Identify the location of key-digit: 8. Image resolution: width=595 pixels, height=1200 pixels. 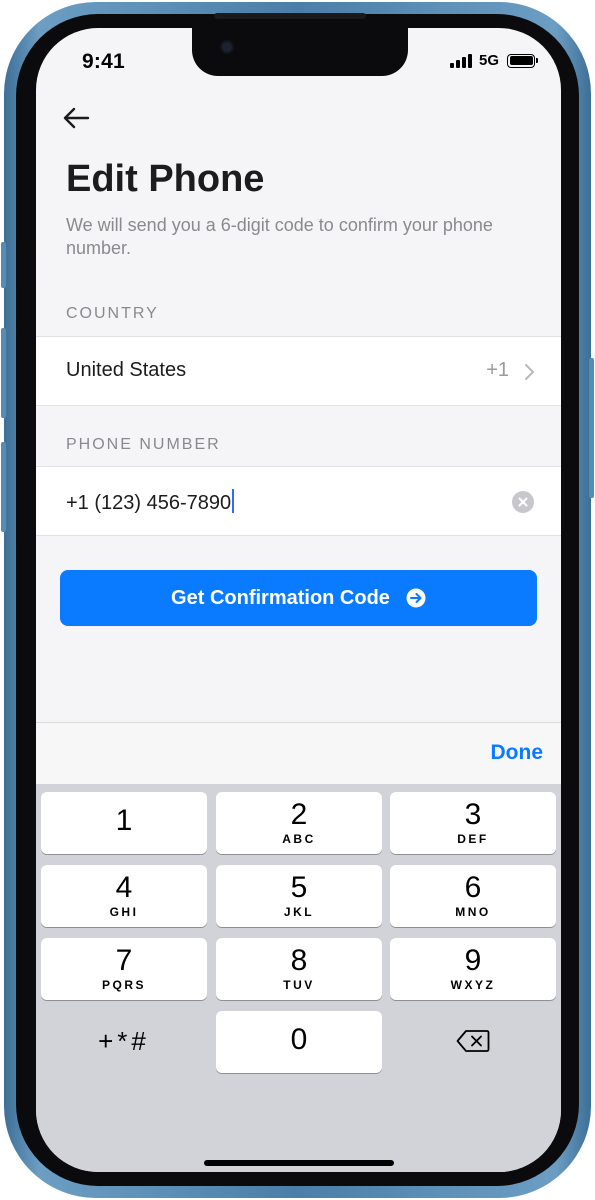
(299, 960).